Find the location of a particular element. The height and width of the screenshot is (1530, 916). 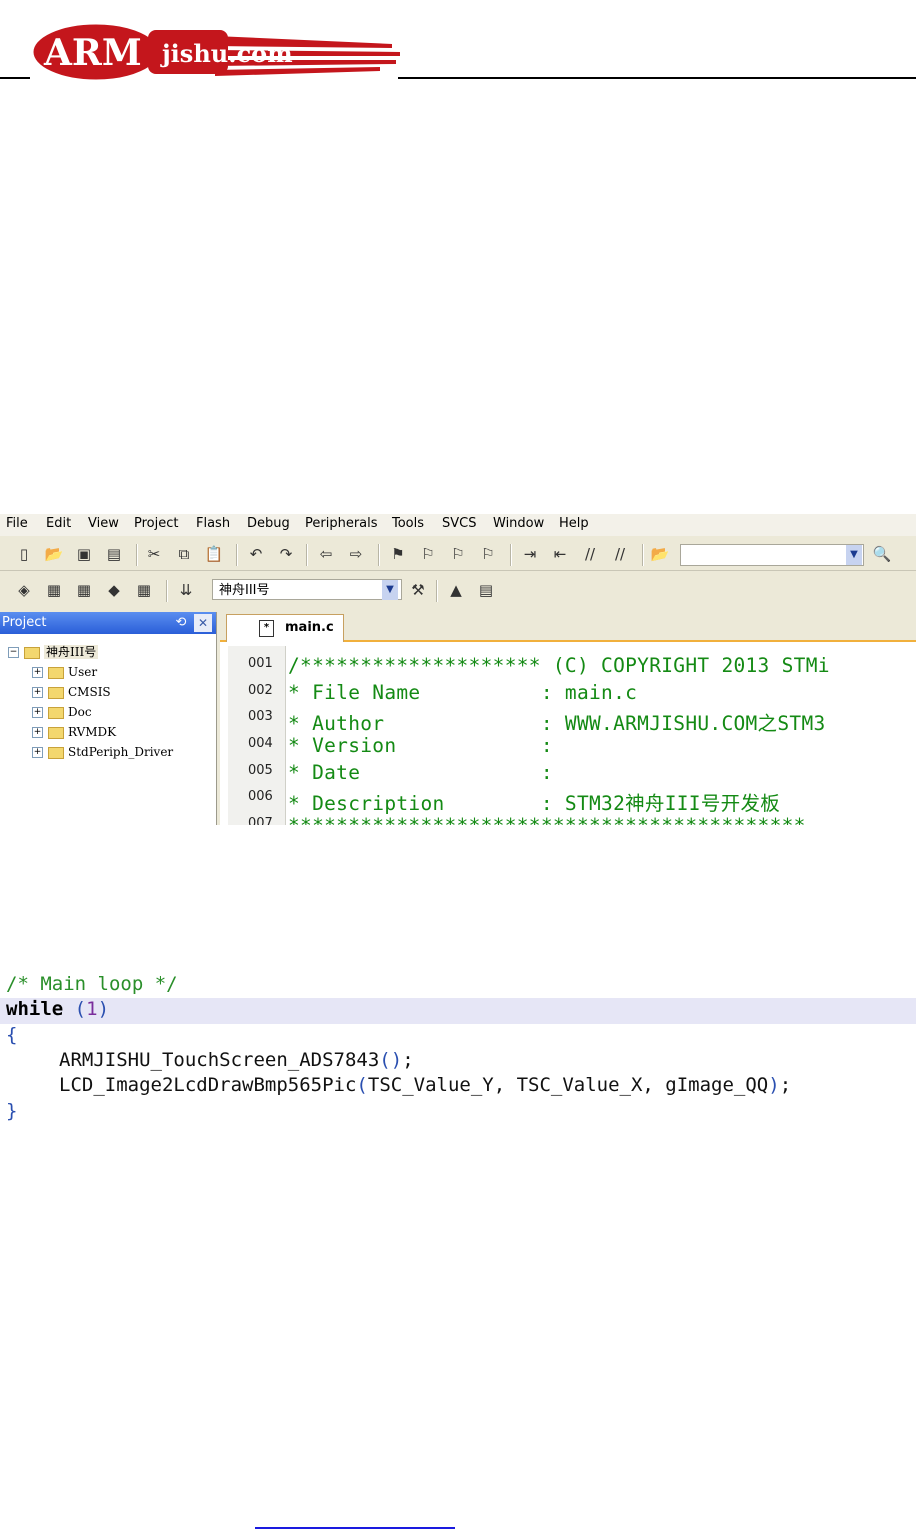

menu-tools: Tools is located at coordinates (408, 523).